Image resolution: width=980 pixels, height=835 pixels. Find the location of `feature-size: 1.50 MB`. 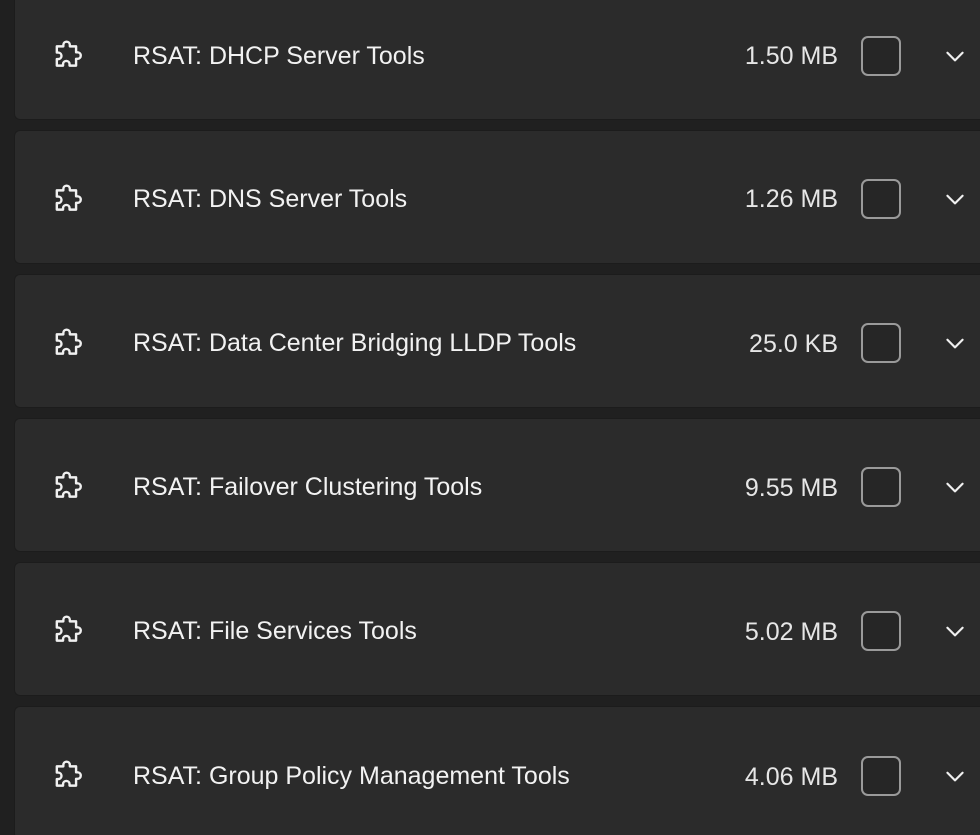

feature-size: 1.50 MB is located at coordinates (791, 56).